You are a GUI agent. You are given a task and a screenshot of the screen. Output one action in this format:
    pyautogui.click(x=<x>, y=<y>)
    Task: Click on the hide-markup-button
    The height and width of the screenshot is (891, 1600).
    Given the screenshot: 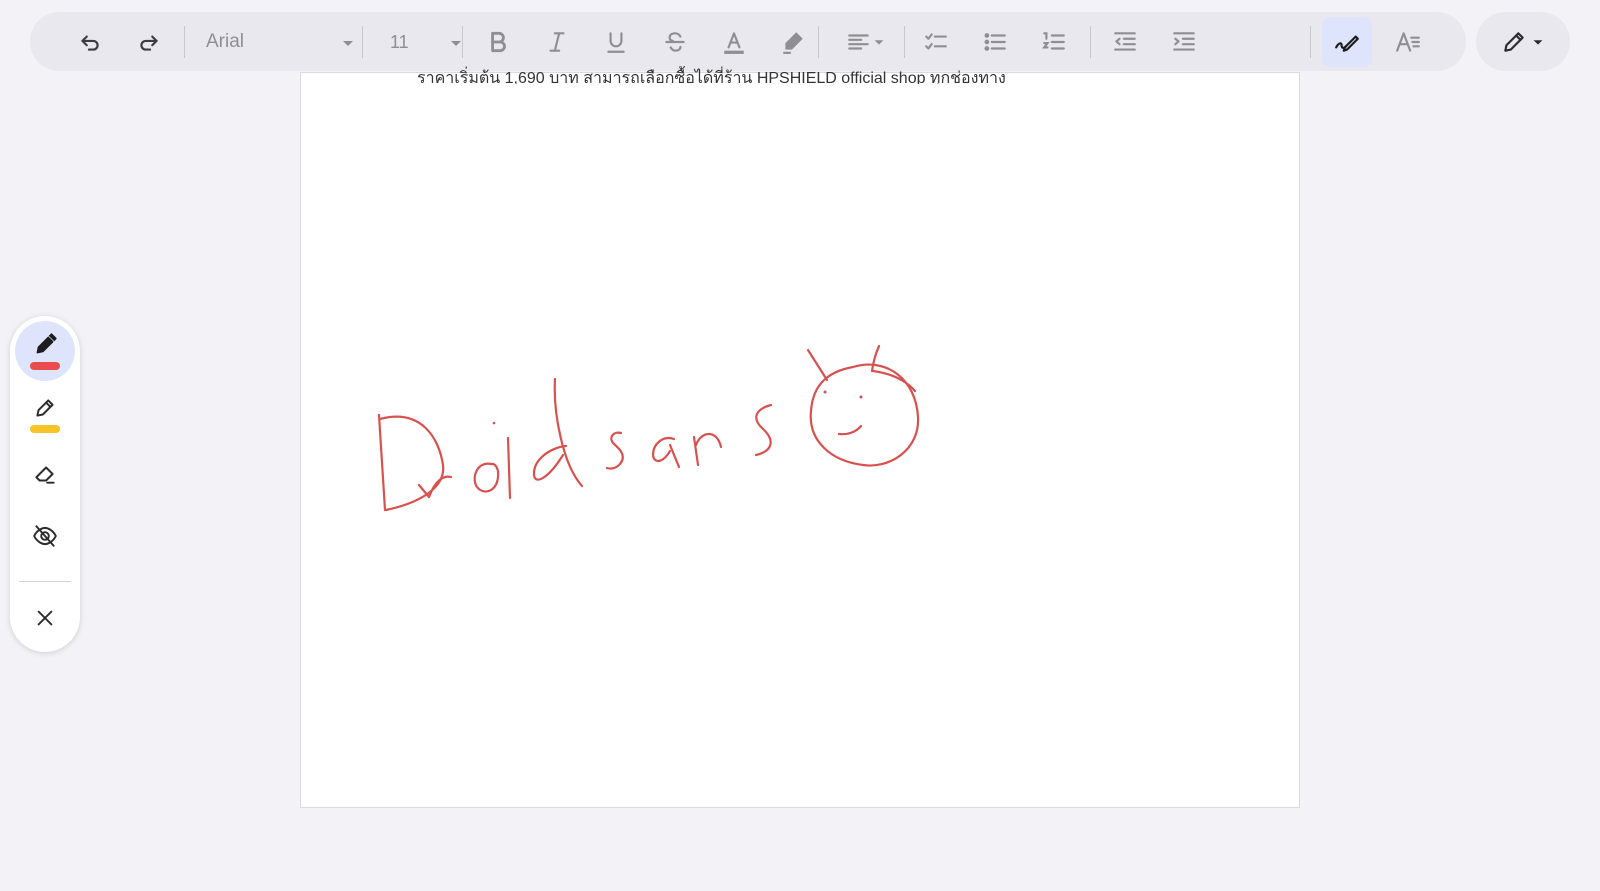 What is the action you would take?
    pyautogui.click(x=45, y=536)
    